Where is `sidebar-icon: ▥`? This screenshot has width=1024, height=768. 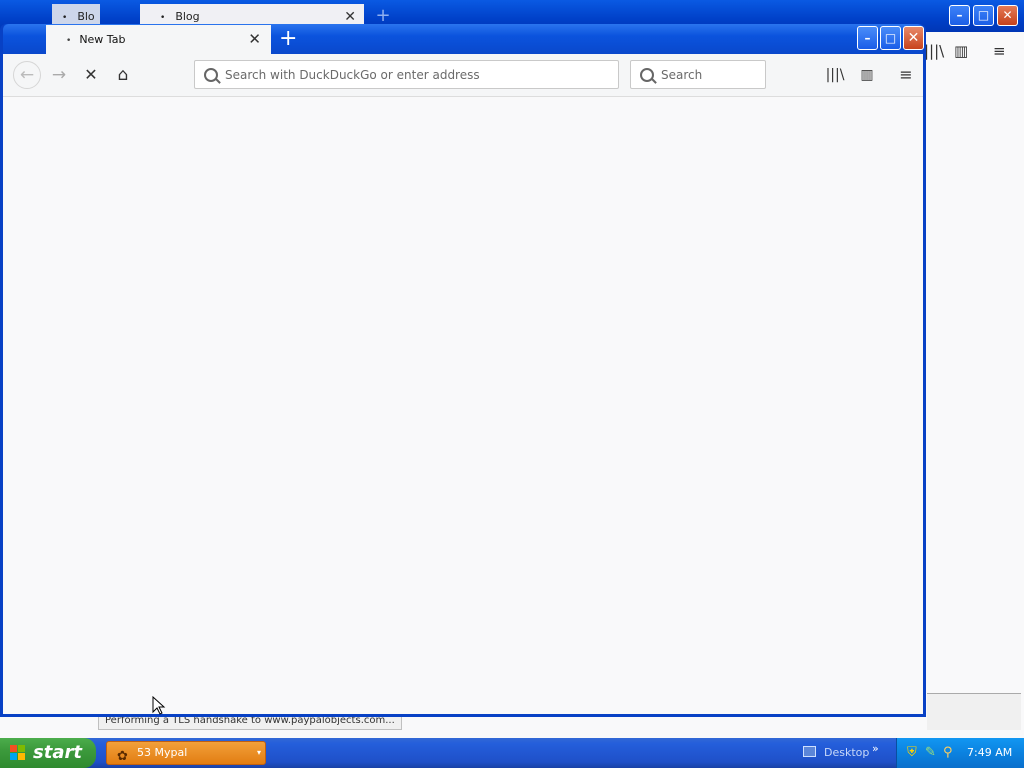
sidebar-icon: ▥ is located at coordinates (961, 51).